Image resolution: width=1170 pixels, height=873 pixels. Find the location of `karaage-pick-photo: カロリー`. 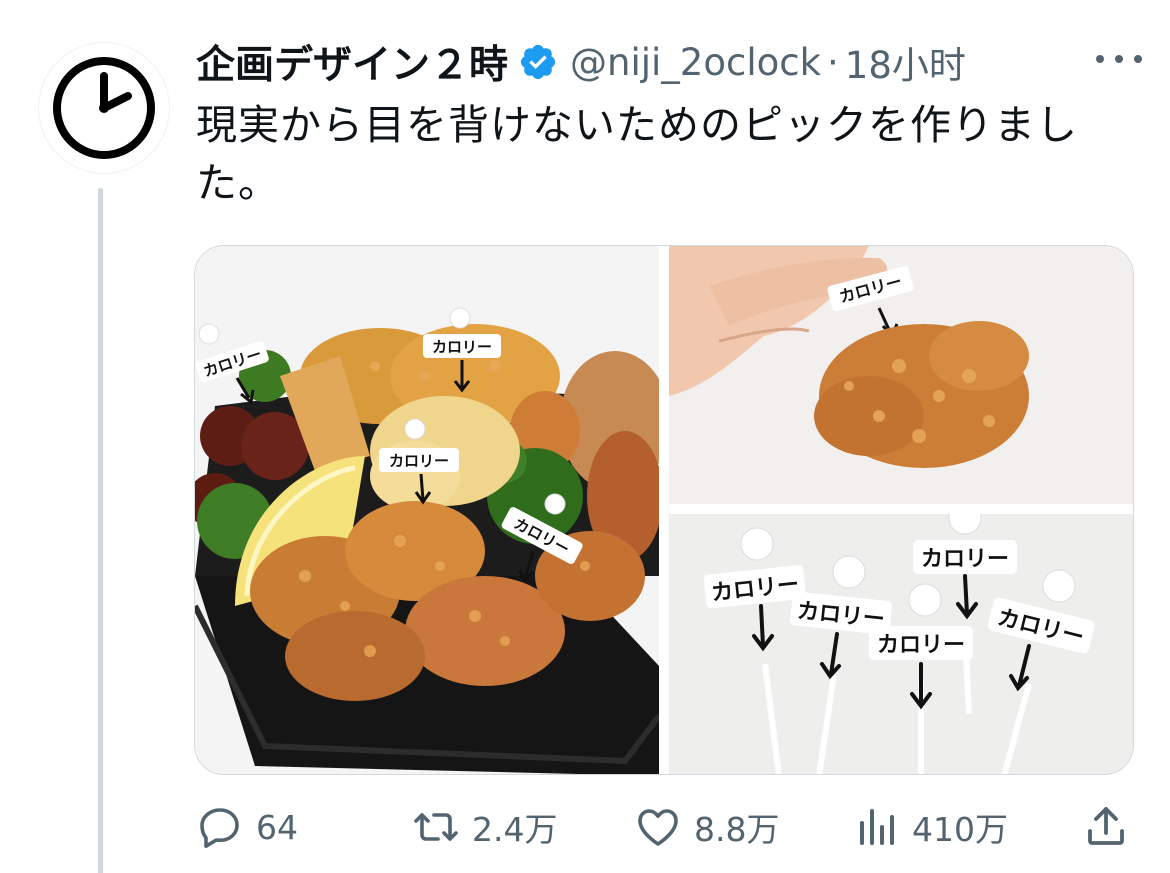

karaage-pick-photo: カロリー is located at coordinates (901, 375).